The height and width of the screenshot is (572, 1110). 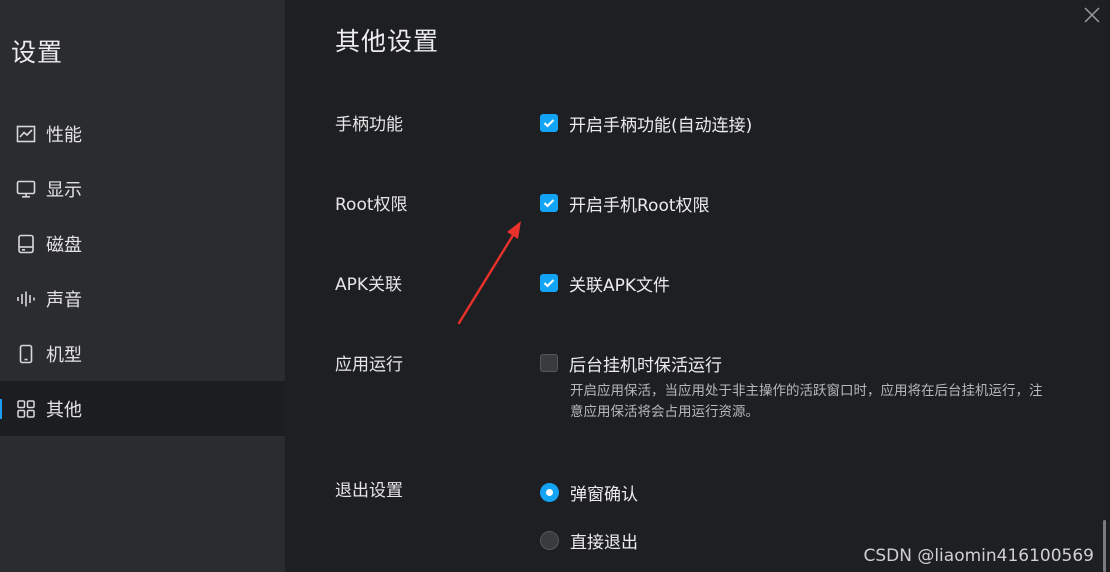 I want to click on app-run-label: 应用运行, so click(x=369, y=365).